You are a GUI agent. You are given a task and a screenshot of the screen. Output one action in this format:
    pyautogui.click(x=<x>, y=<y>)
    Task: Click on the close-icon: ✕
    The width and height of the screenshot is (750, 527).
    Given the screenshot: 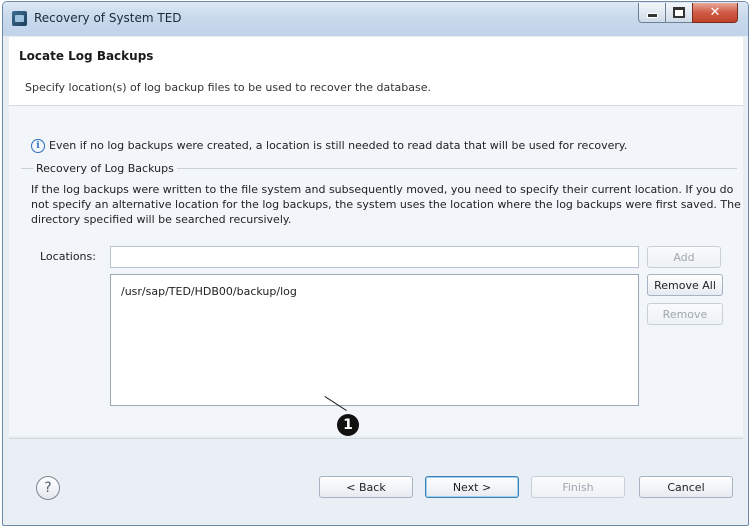 What is the action you would take?
    pyautogui.click(x=715, y=12)
    